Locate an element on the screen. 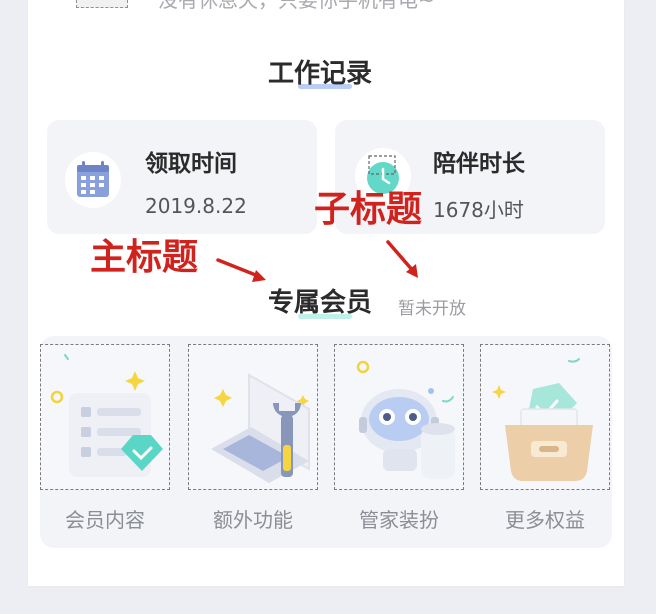 This screenshot has width=656, height=614. intro-row: 没有休息天，只要你手机有电~ is located at coordinates (326, 8).